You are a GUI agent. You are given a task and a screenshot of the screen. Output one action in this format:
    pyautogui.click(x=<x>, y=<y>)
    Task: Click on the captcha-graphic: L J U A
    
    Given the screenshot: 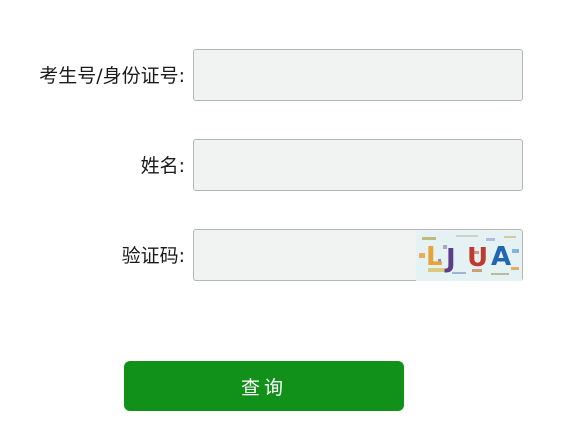 What is the action you would take?
    pyautogui.click(x=469, y=256)
    